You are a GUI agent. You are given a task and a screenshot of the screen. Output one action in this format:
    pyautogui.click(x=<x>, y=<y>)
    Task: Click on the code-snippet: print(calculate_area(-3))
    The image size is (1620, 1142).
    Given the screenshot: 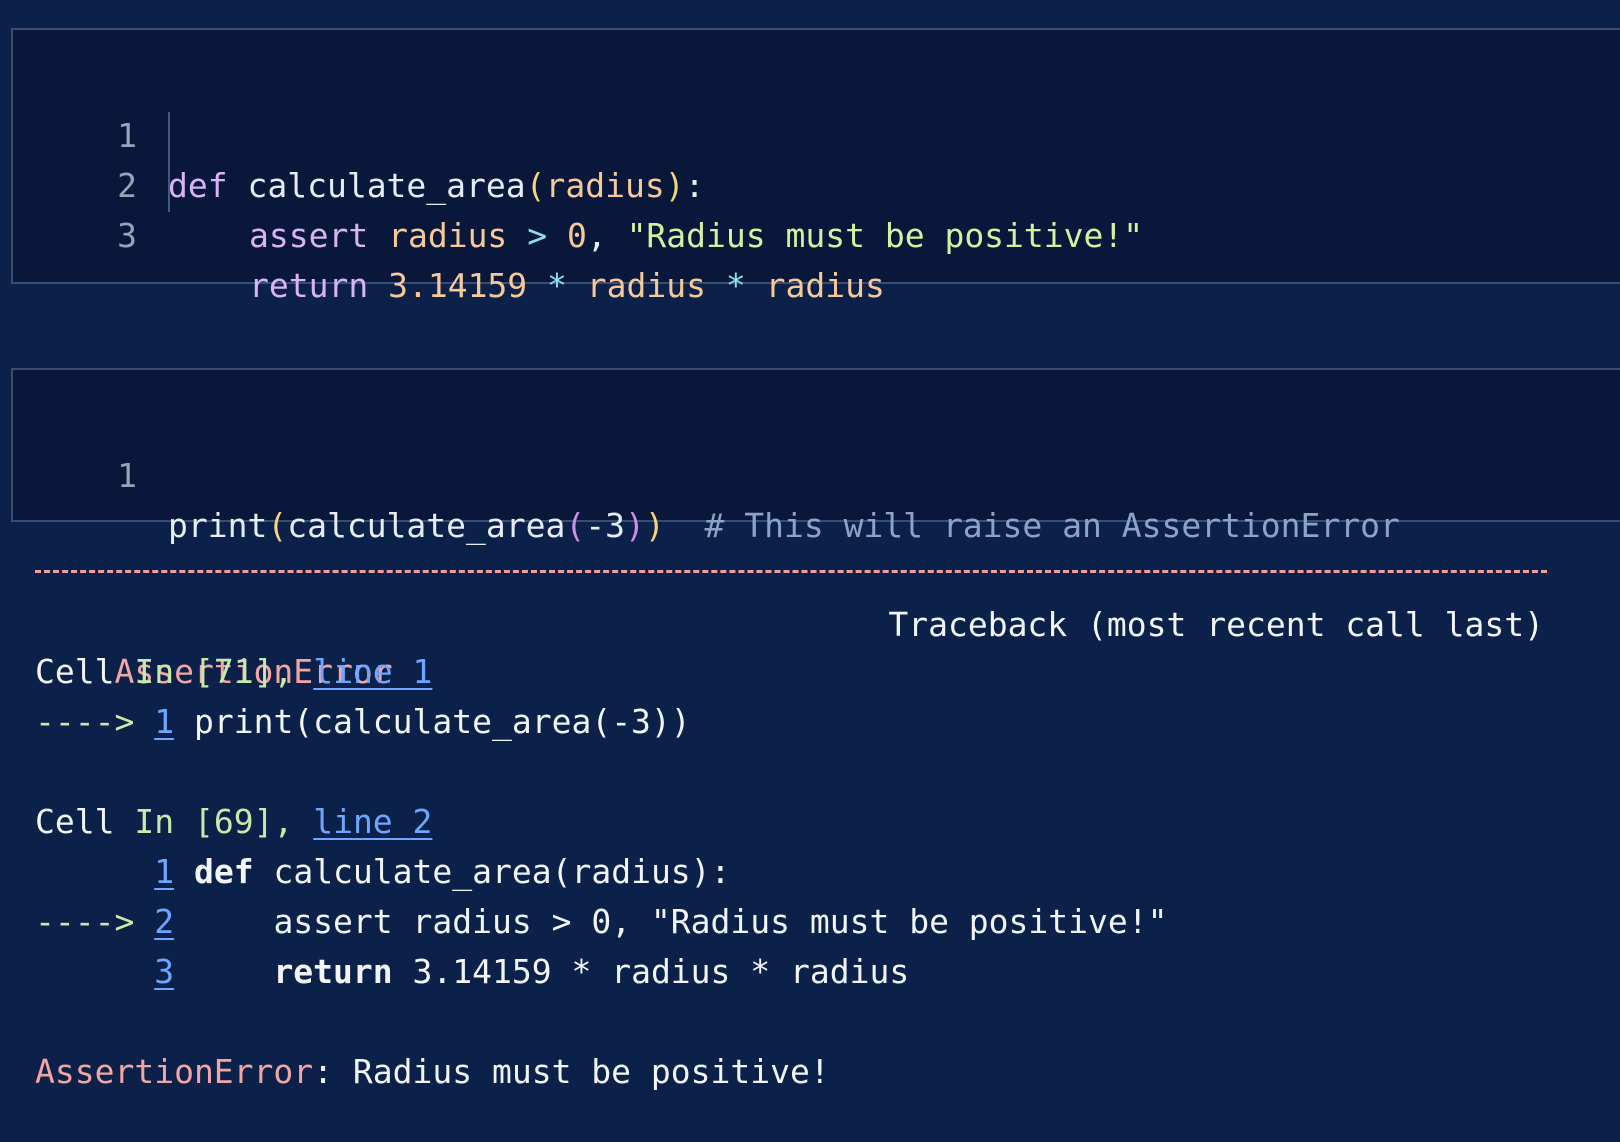 What is the action you would take?
    pyautogui.click(x=442, y=721)
    